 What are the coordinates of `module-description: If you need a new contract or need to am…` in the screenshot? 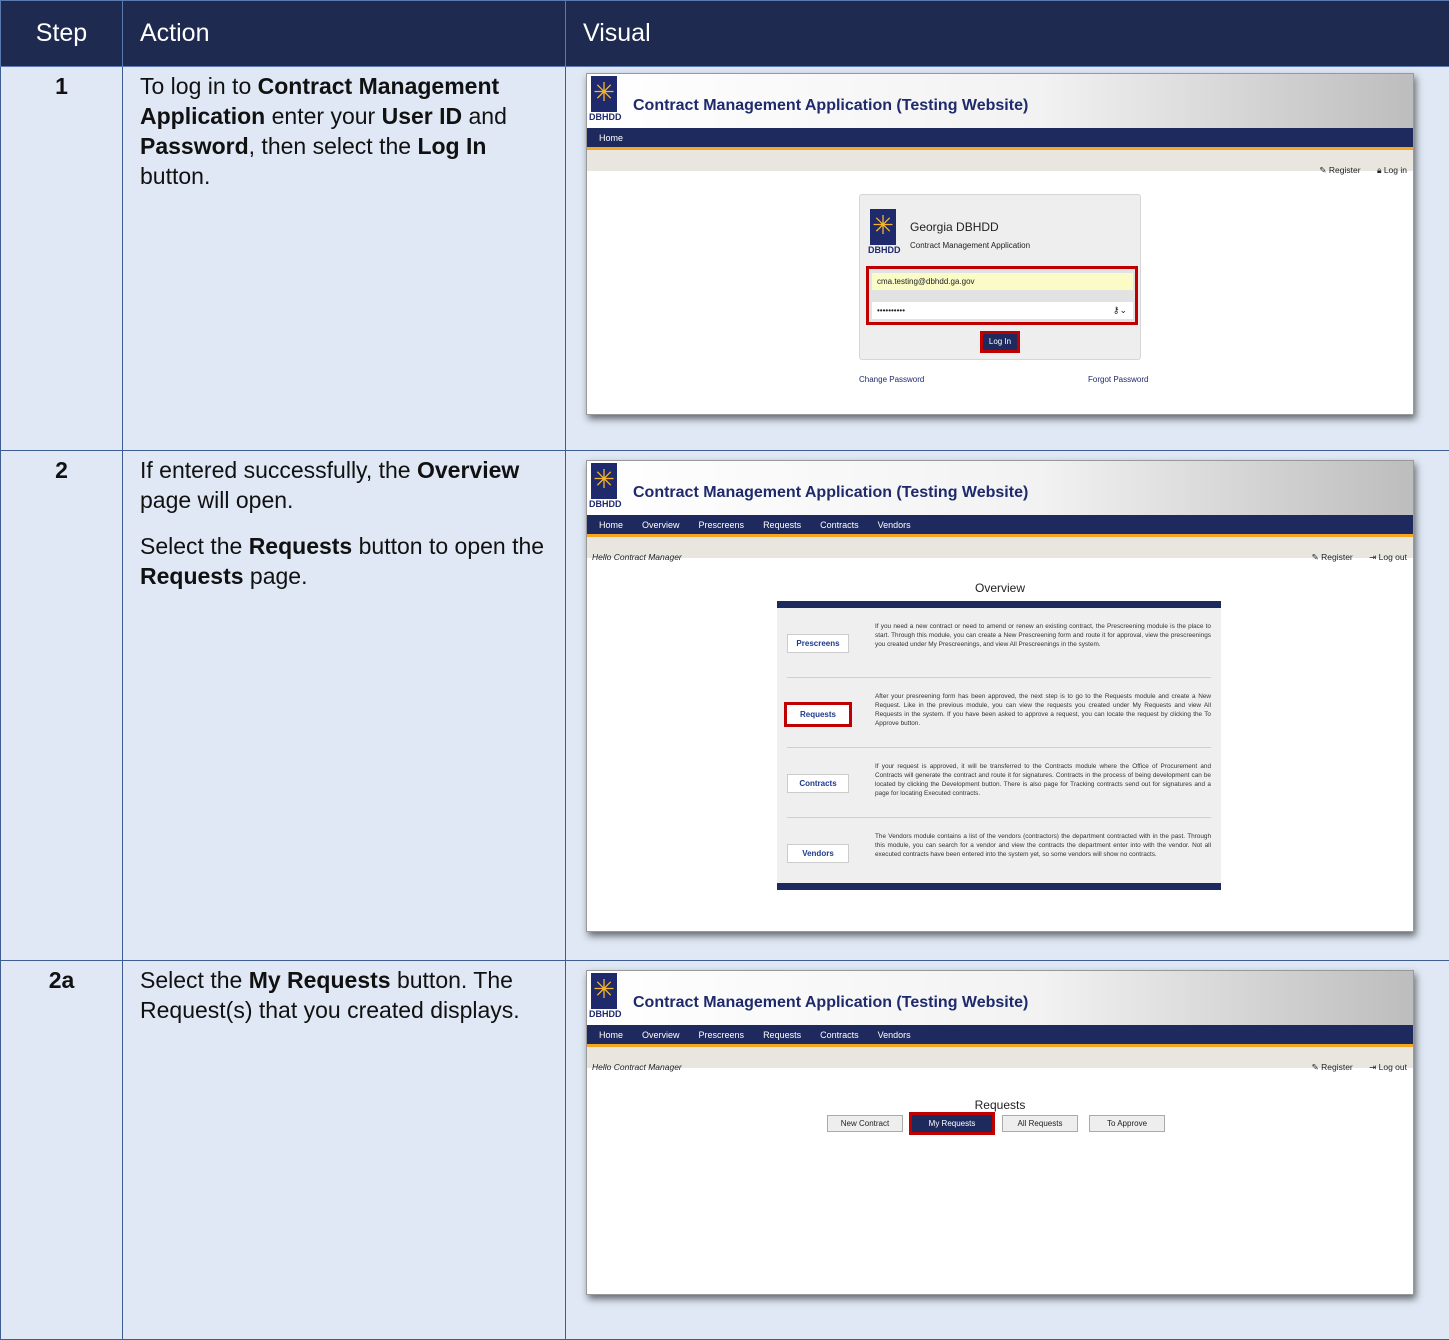 It's located at (1043, 635).